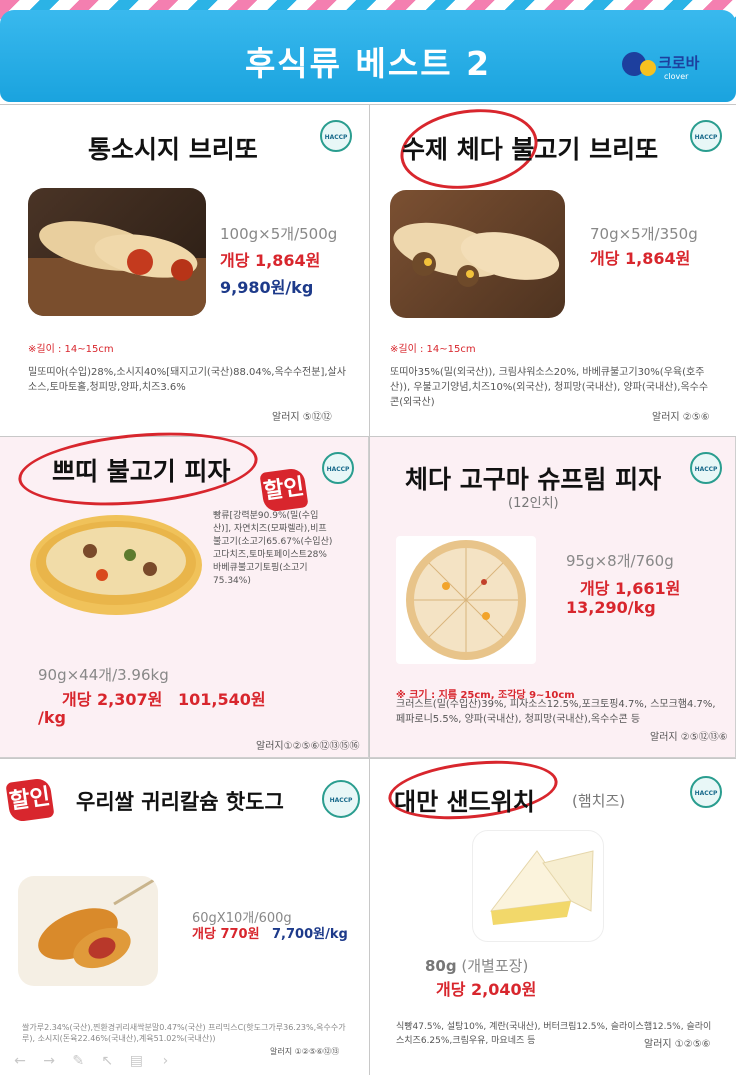 Image resolution: width=736 pixels, height=1075 pixels. What do you see at coordinates (267, 287) in the screenshot?
I see `product-per-kg: 9,980원/kg` at bounding box center [267, 287].